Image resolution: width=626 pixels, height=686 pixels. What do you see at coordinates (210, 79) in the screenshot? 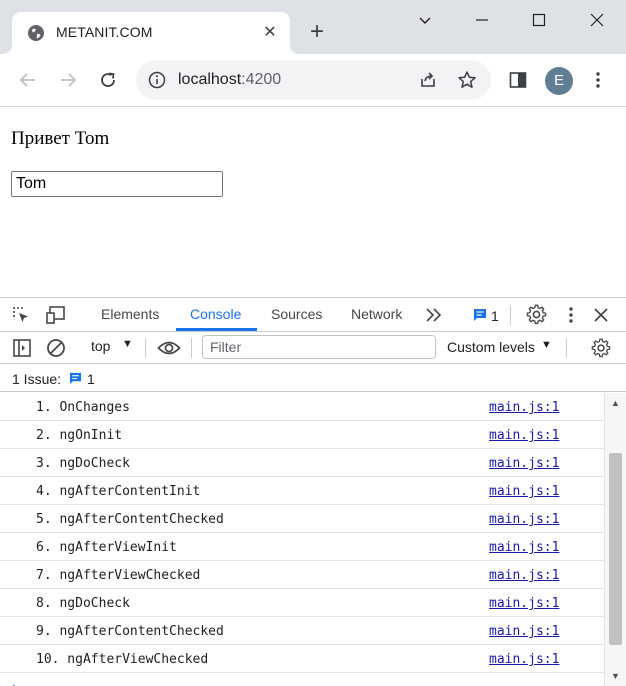
I see `url-host: localhost` at bounding box center [210, 79].